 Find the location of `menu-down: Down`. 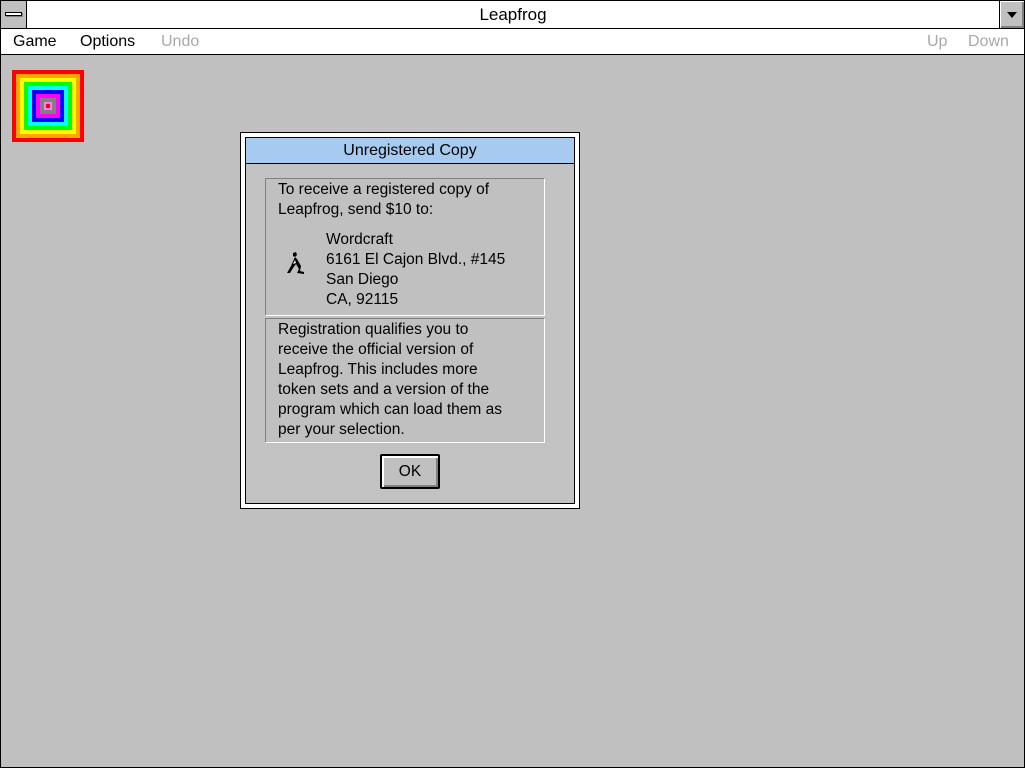

menu-down: Down is located at coordinates (988, 41).